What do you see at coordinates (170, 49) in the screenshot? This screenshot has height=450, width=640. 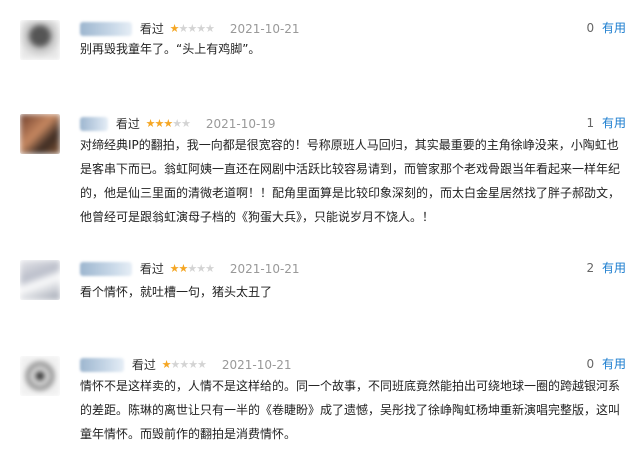 I see `review-text: 别再毁我童年了。“头上有鸡脚”。` at bounding box center [170, 49].